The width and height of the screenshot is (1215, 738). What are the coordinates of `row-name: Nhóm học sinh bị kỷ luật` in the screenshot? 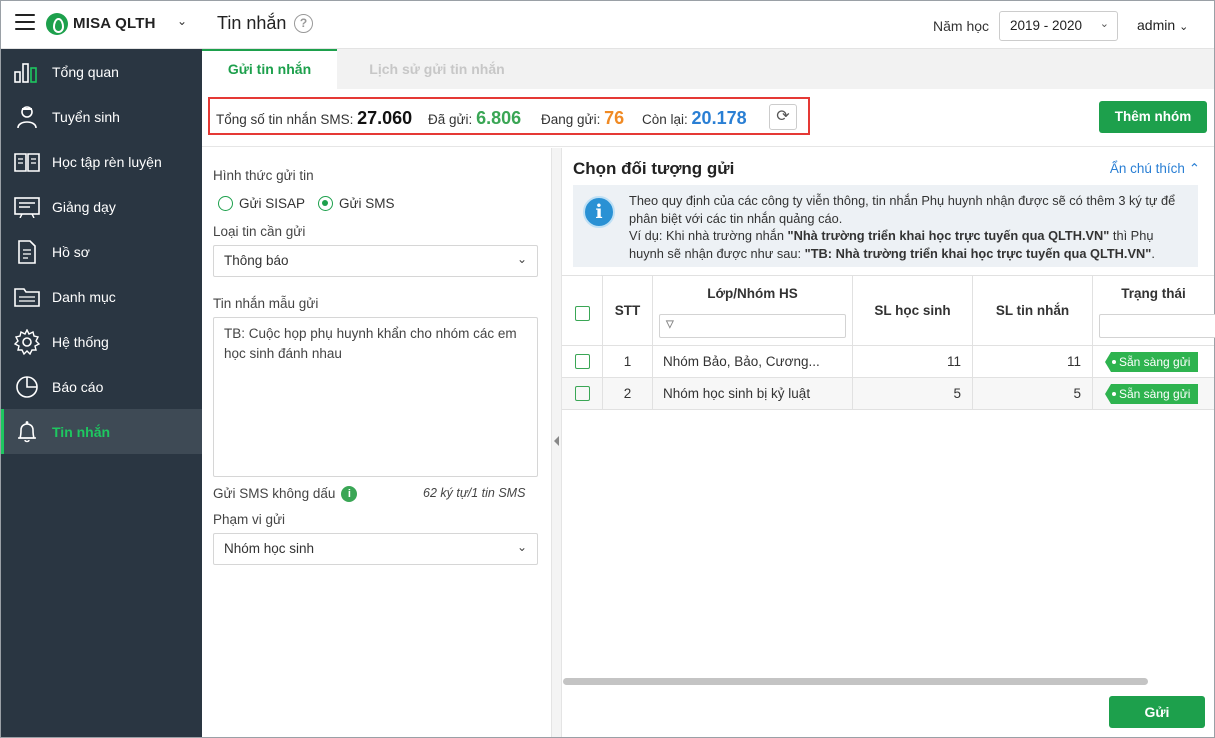 It's located at (753, 393).